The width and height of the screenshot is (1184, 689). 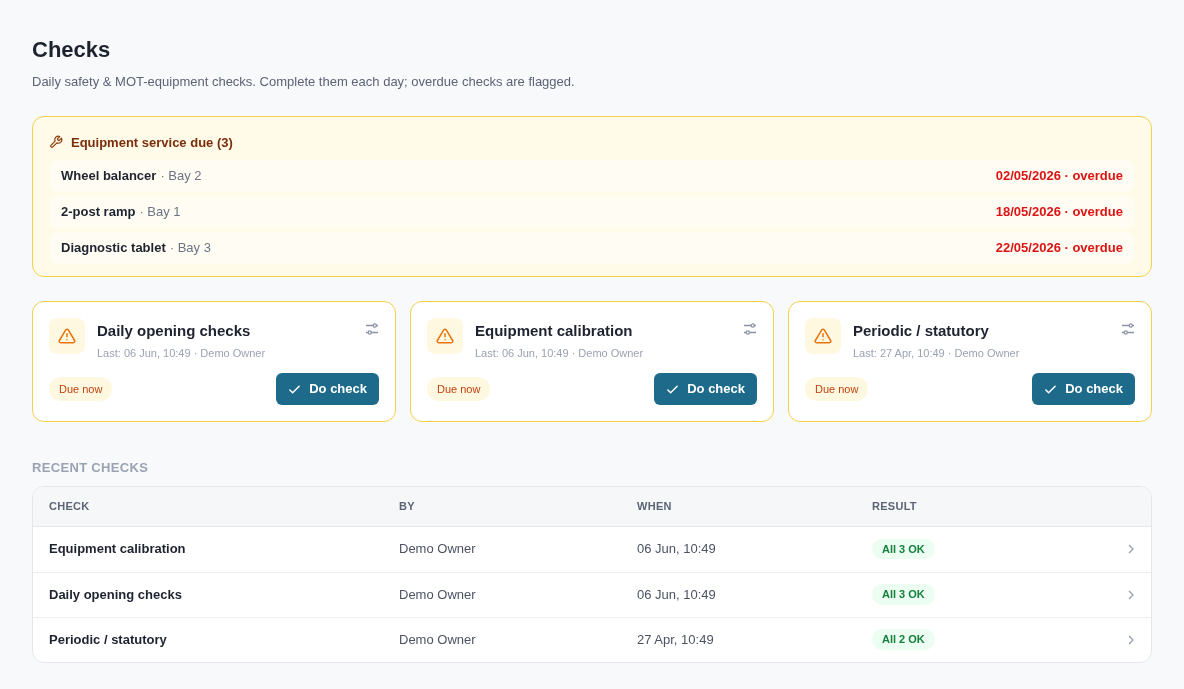 What do you see at coordinates (71, 50) in the screenshot?
I see `page-title: Checks` at bounding box center [71, 50].